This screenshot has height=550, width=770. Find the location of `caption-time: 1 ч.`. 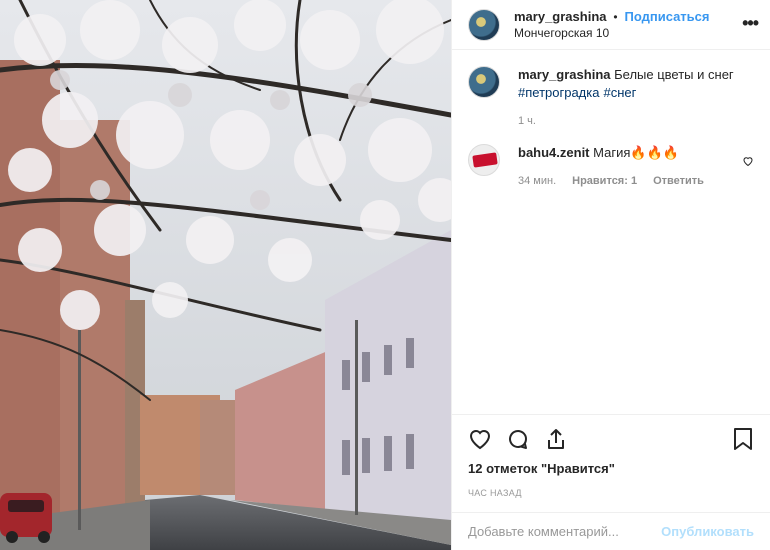

caption-time: 1 ч. is located at coordinates (527, 121).